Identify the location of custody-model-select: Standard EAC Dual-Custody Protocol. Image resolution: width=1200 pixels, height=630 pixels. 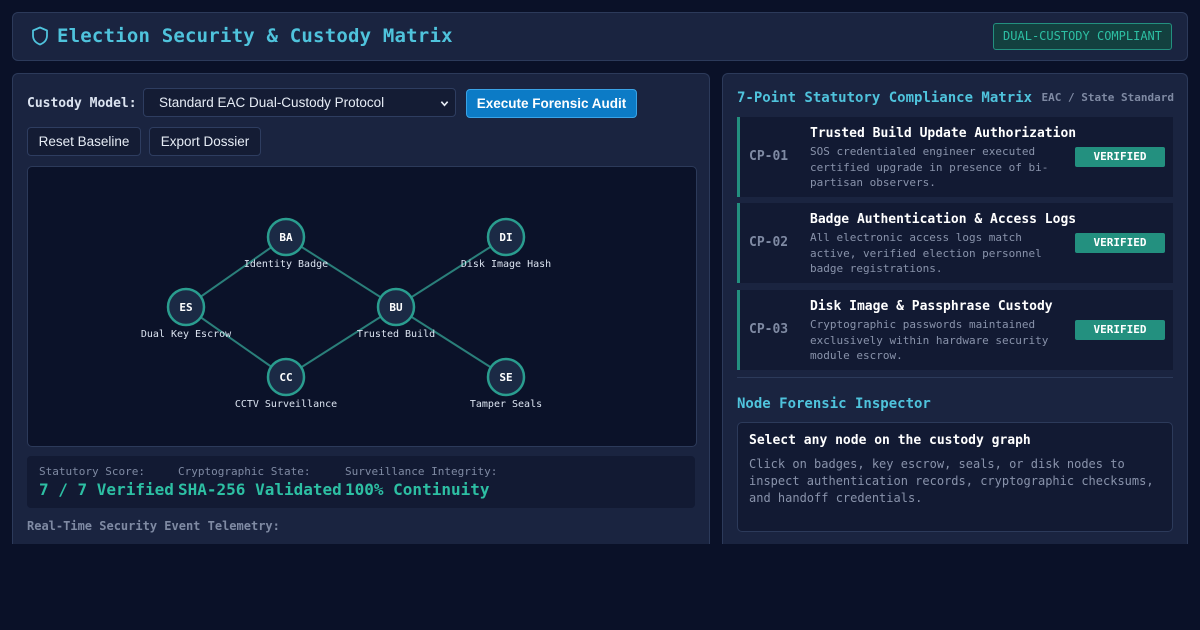
(299, 102).